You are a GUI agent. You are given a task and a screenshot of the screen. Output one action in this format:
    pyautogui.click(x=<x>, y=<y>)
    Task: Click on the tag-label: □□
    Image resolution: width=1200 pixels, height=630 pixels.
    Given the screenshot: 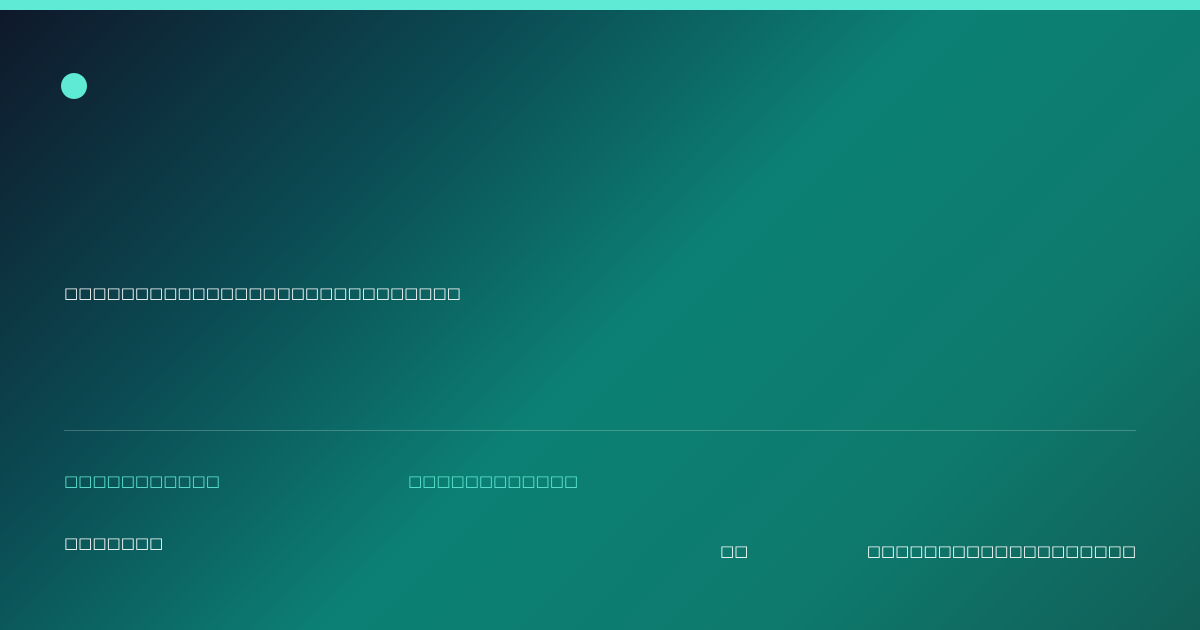 What is the action you would take?
    pyautogui.click(x=734, y=551)
    